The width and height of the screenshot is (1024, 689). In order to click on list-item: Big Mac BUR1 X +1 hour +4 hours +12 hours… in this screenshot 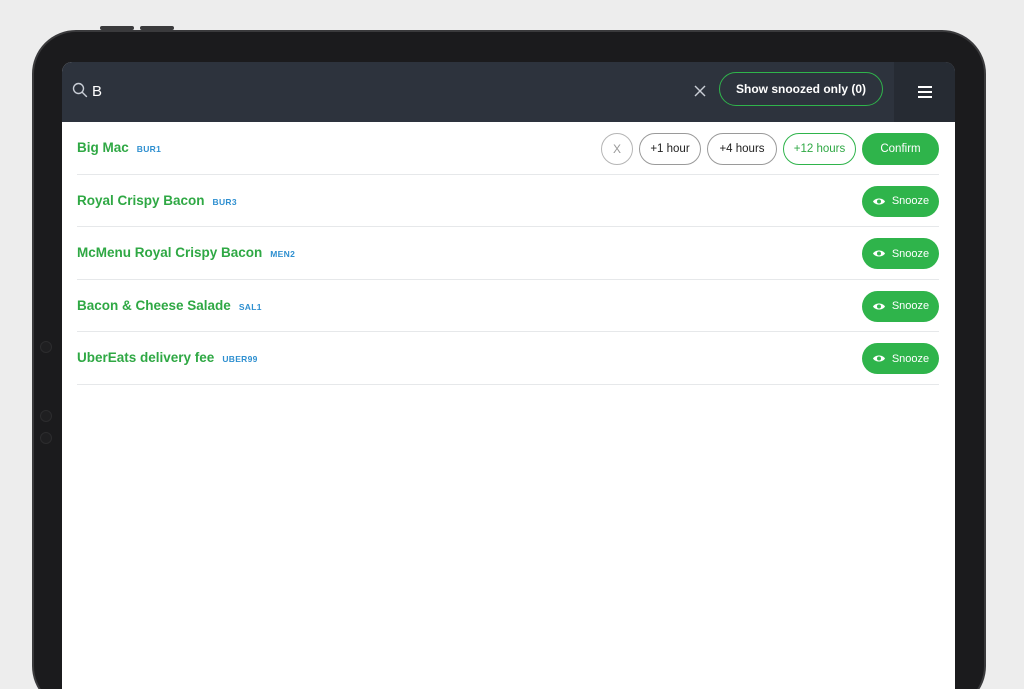, I will do `click(508, 148)`.